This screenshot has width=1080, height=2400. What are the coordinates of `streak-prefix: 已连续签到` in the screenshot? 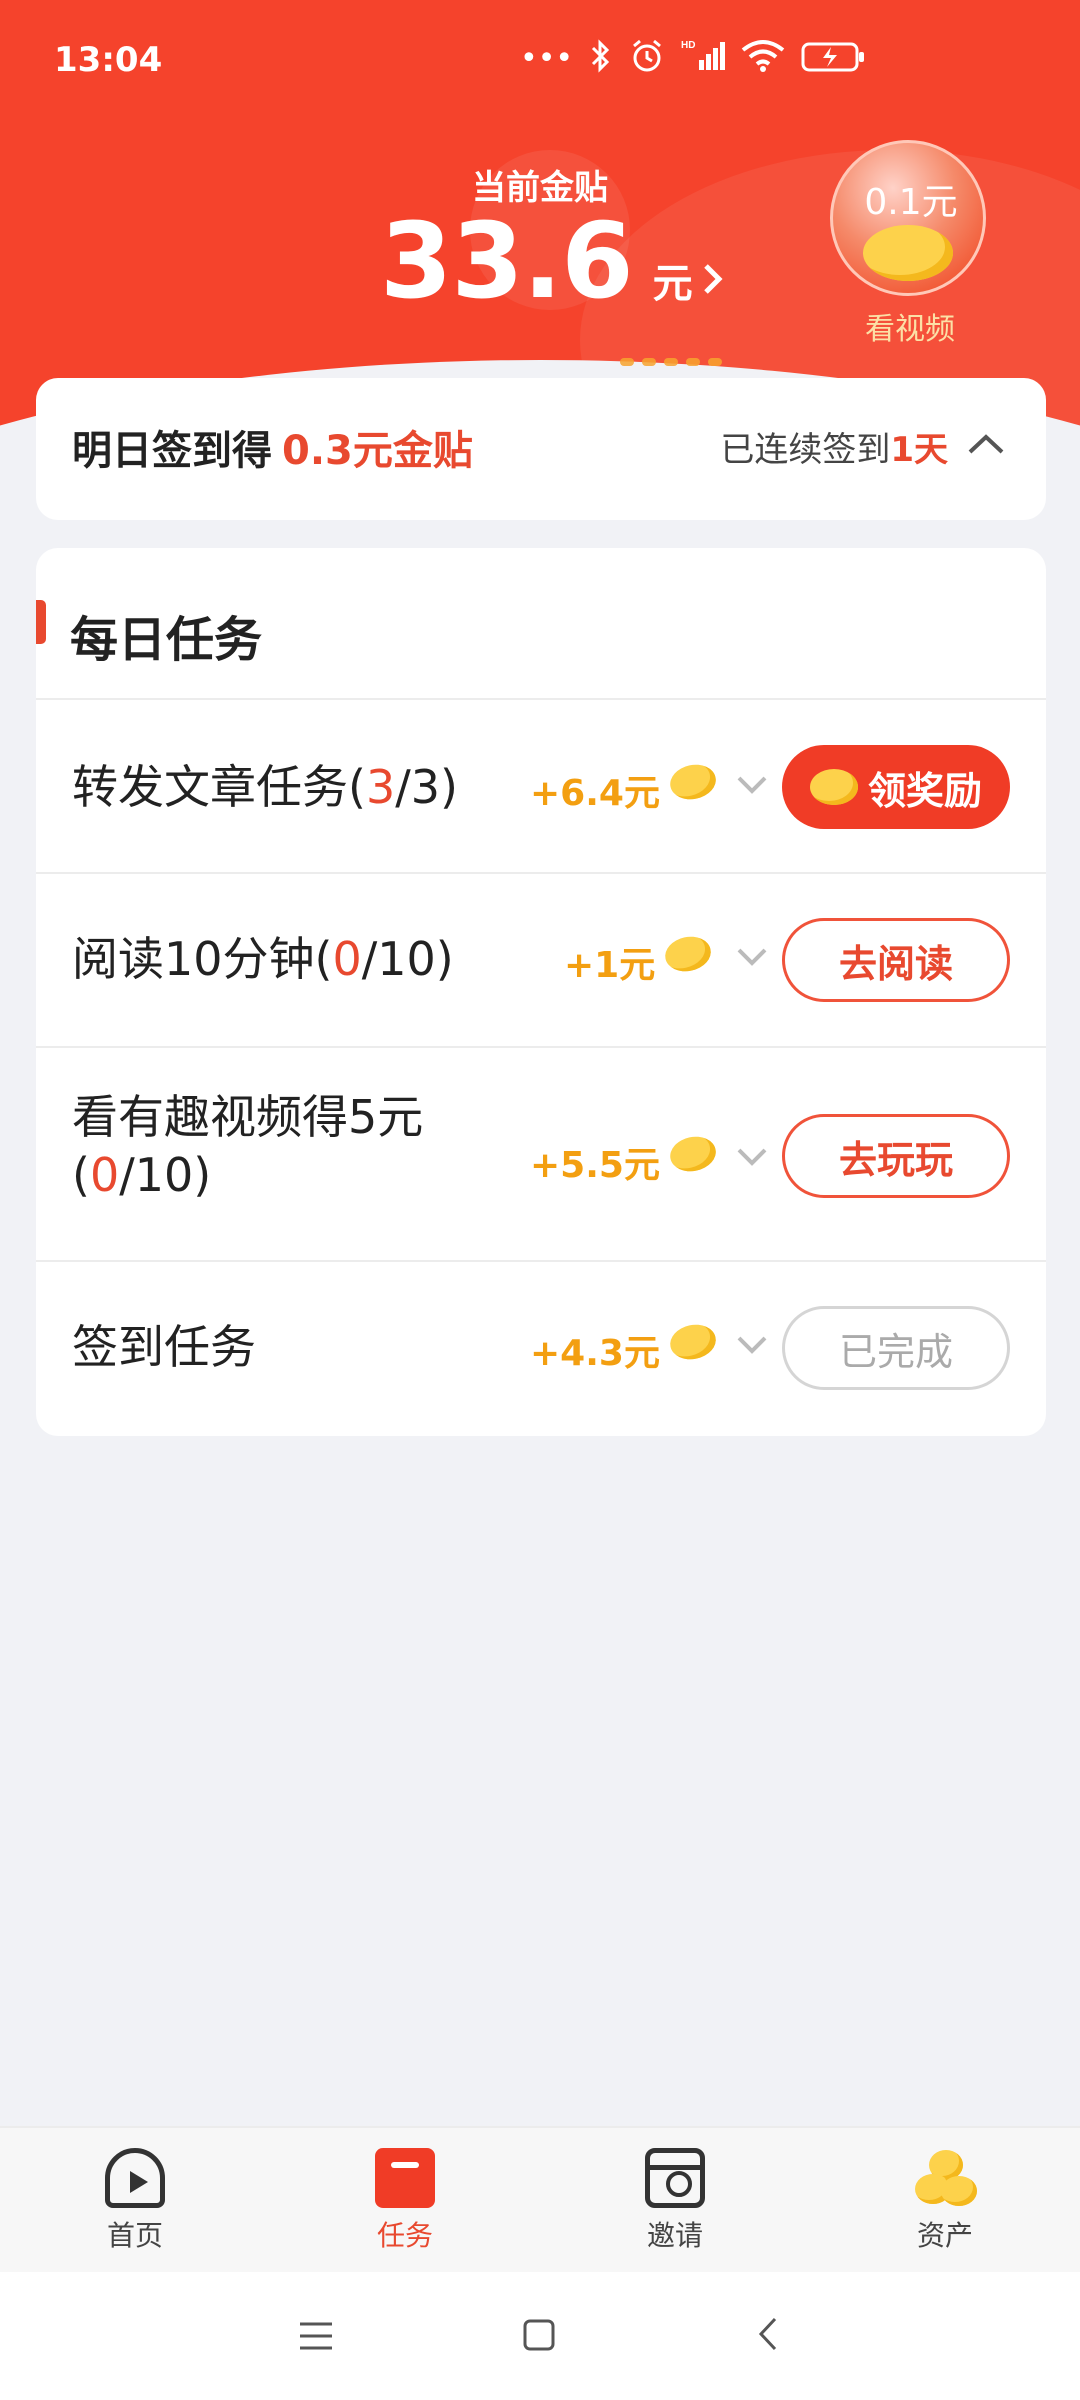 It's located at (805, 450).